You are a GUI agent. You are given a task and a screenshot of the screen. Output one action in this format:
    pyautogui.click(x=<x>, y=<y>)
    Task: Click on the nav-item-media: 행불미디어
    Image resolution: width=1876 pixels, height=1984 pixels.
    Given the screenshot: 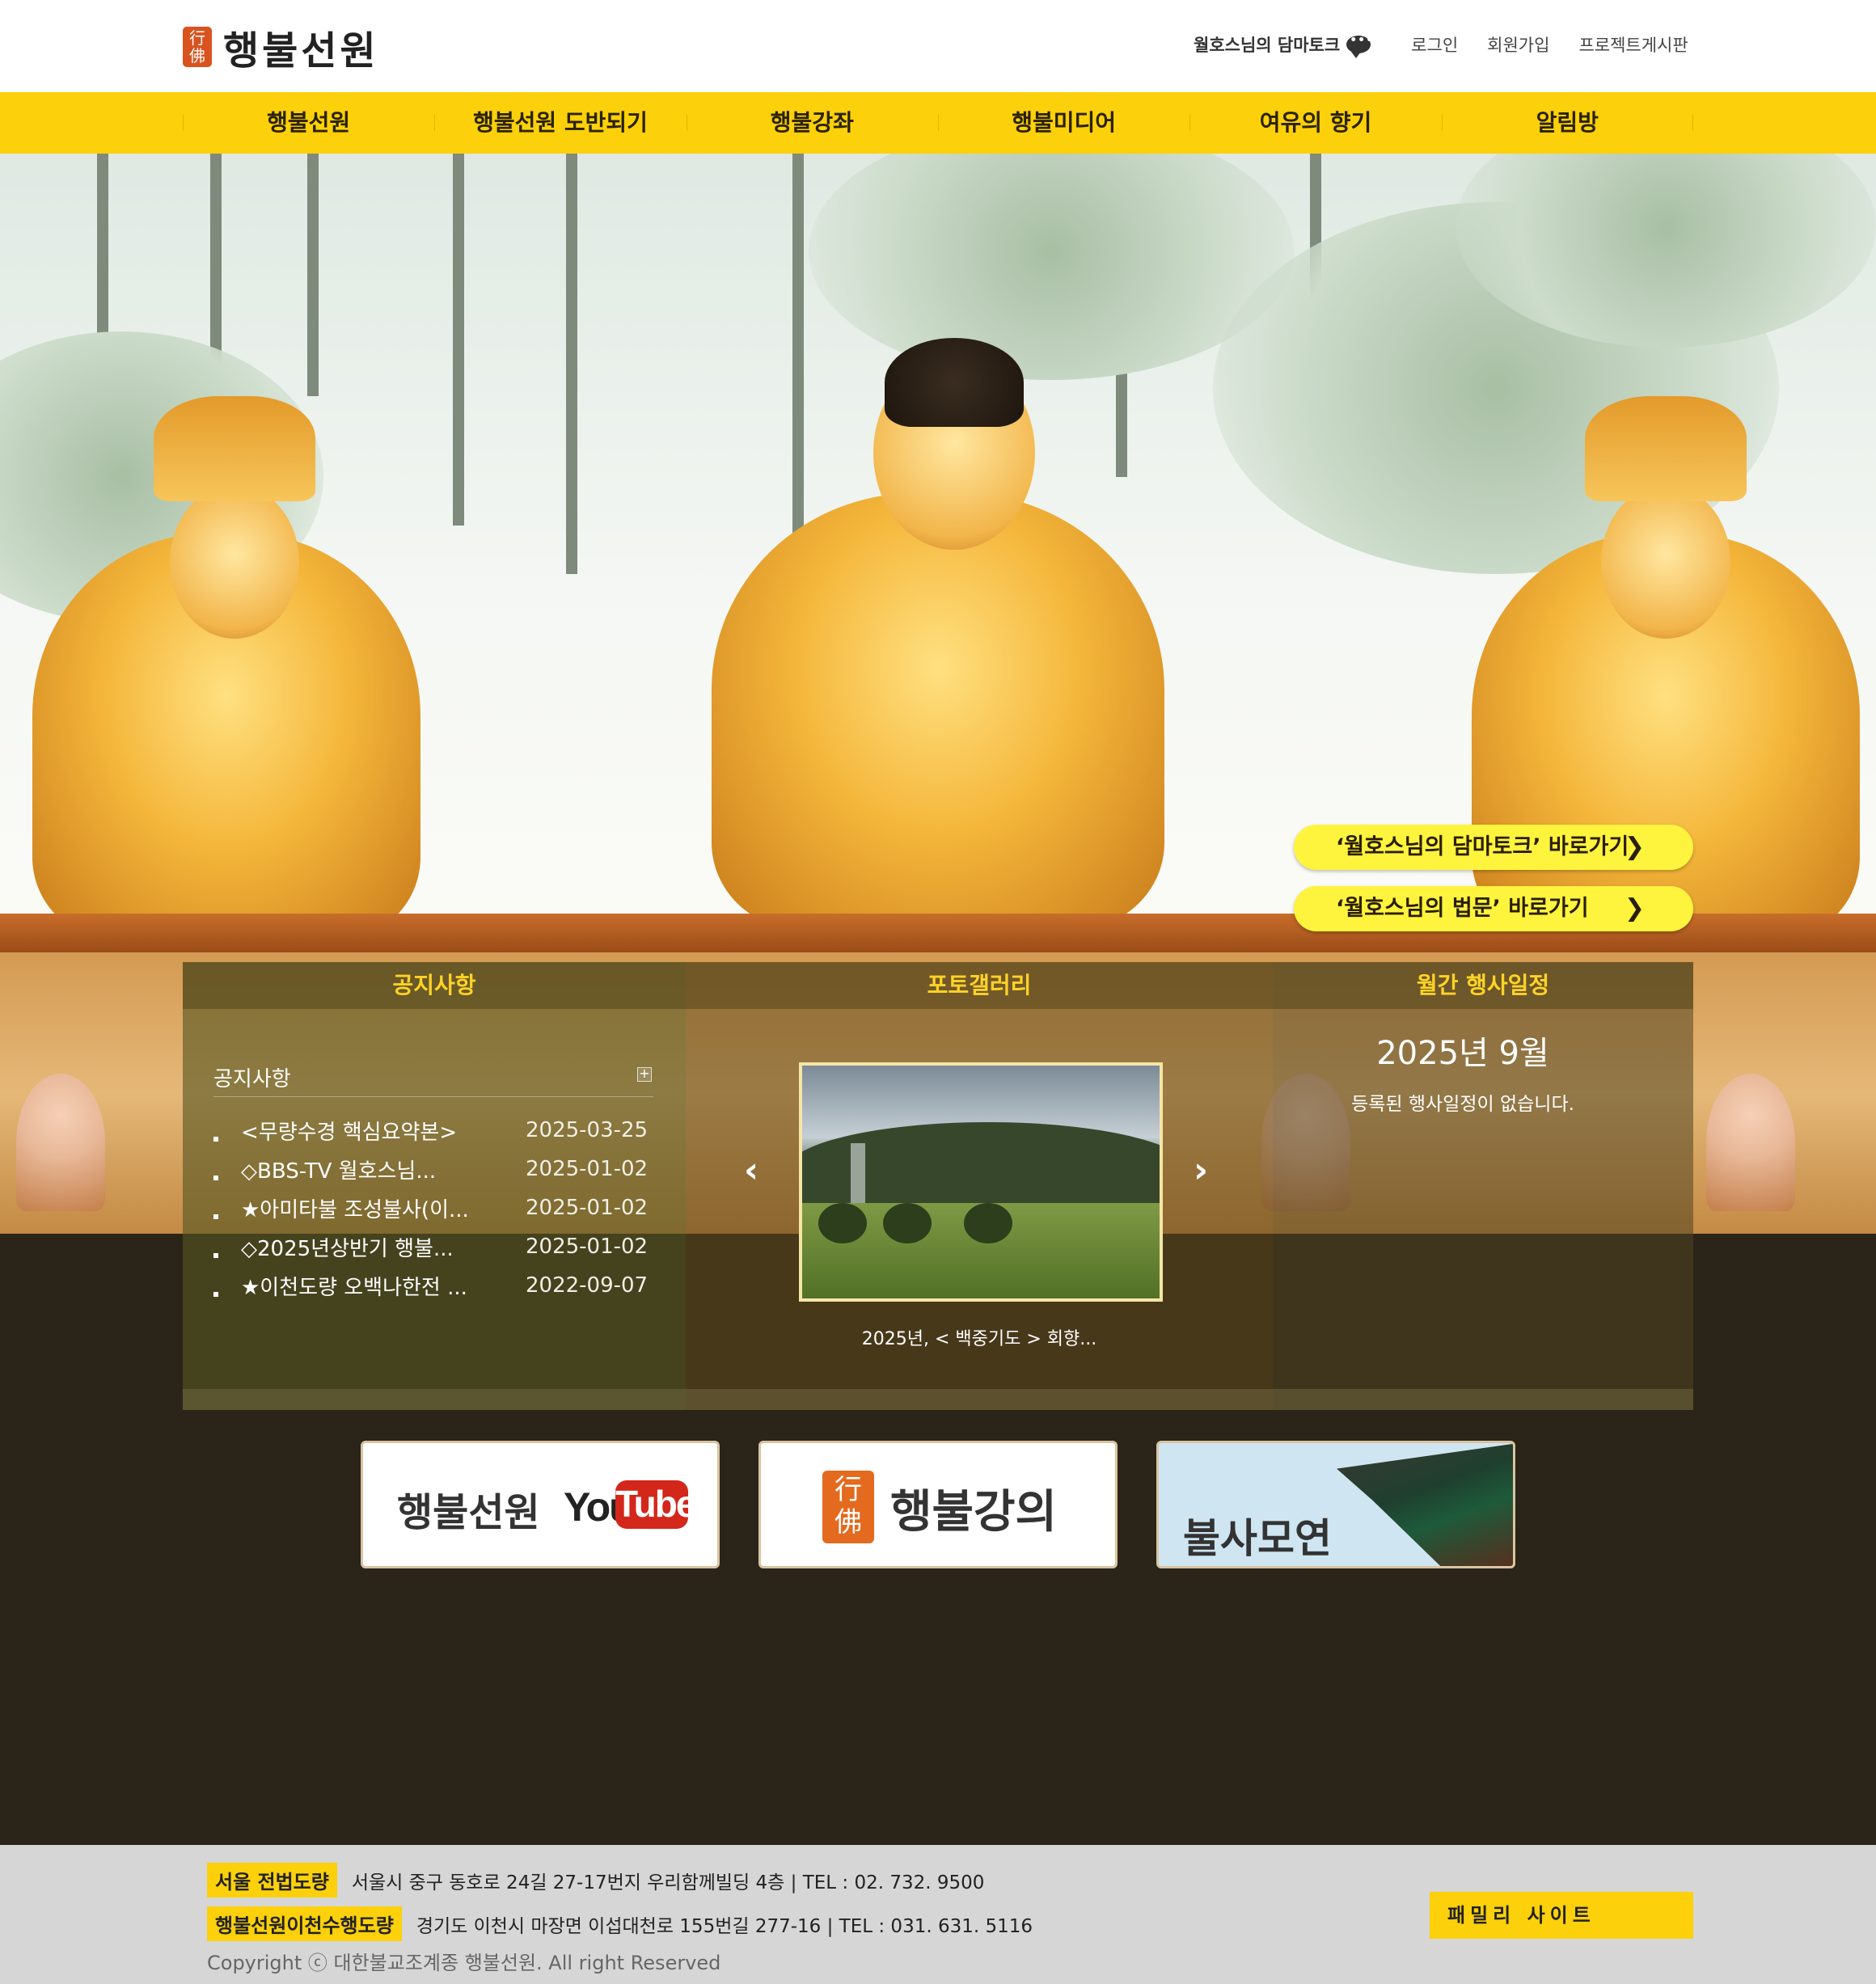 What is the action you would take?
    pyautogui.click(x=1063, y=123)
    